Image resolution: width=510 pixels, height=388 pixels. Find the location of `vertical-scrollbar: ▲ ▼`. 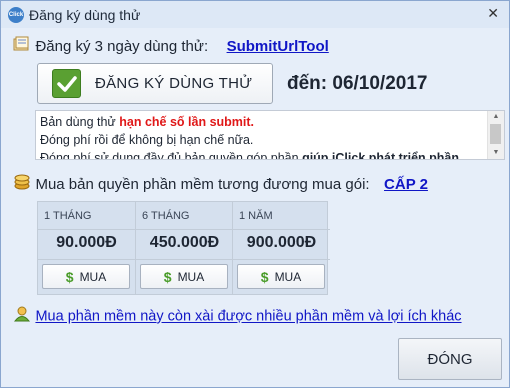

vertical-scrollbar: ▲ ▼ is located at coordinates (495, 135).